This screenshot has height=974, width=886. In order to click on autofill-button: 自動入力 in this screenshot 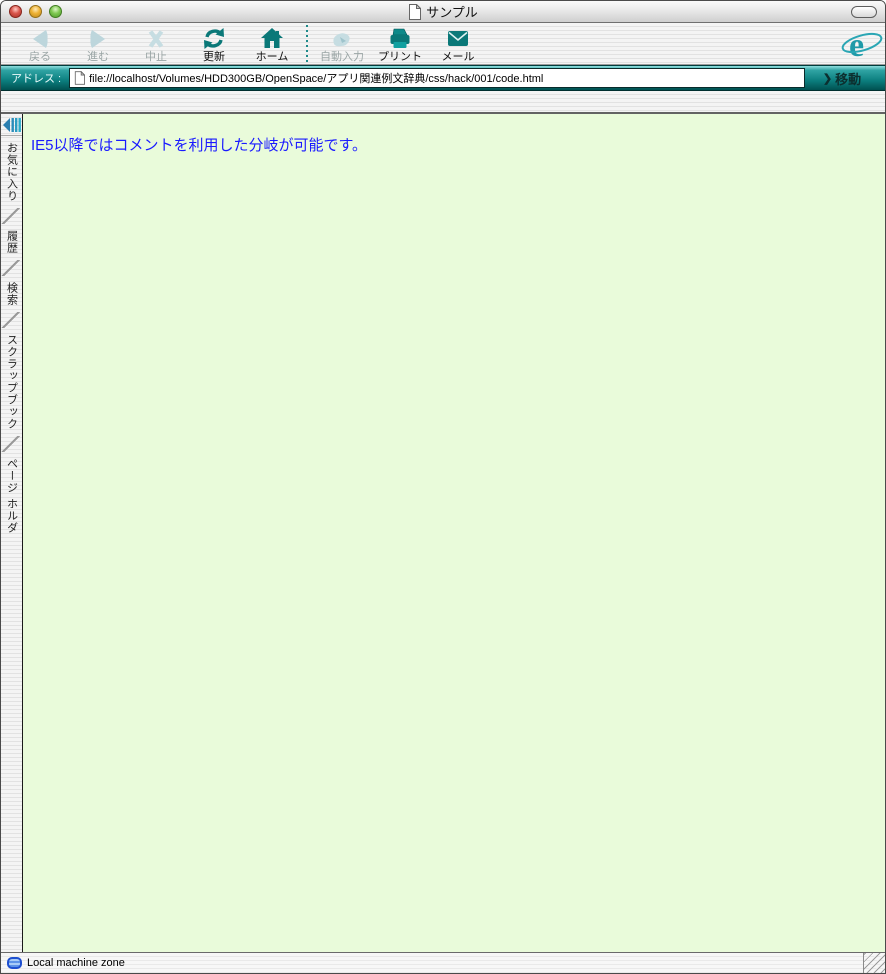, I will do `click(342, 44)`.